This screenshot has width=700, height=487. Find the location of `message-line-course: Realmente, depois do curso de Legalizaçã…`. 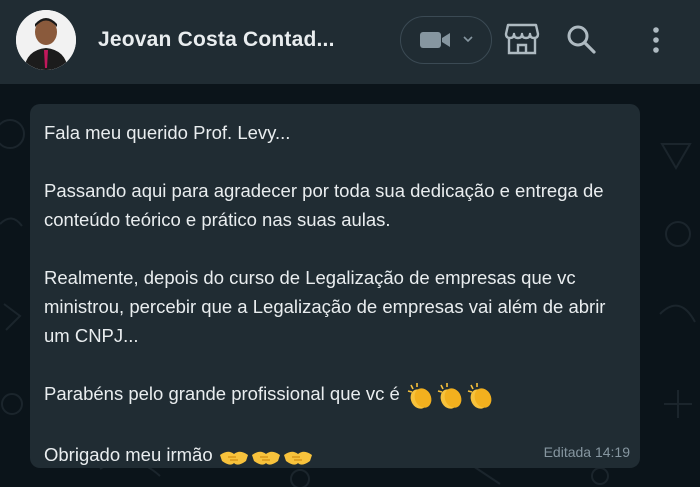

message-line-course: Realmente, depois do curso de Legalizaçã… is located at coordinates (325, 306).